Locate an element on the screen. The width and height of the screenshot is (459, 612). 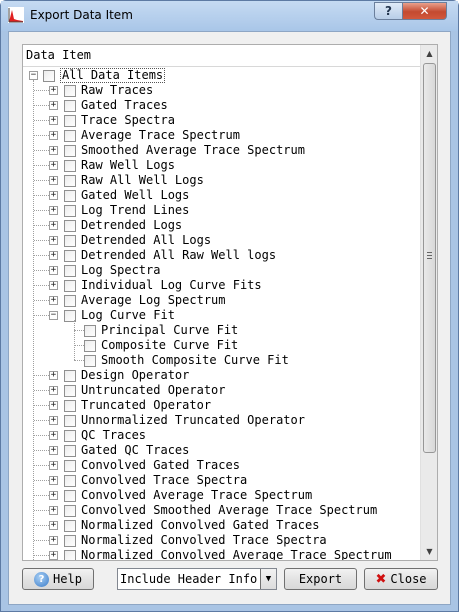
help-button: ? Help is located at coordinates (58, 579).